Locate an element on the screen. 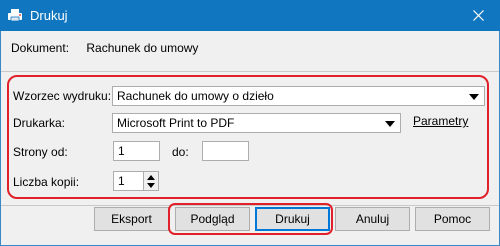  document-value: Rachunek do umowy is located at coordinates (142, 48).